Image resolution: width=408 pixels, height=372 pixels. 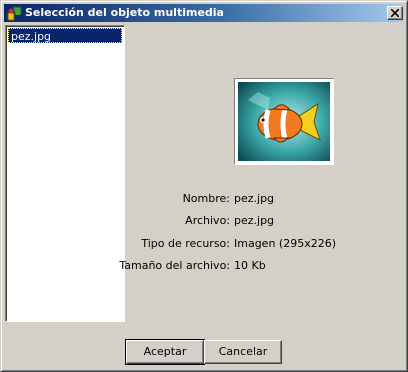 What do you see at coordinates (65, 35) in the screenshot?
I see `list-item: pez.jpg` at bounding box center [65, 35].